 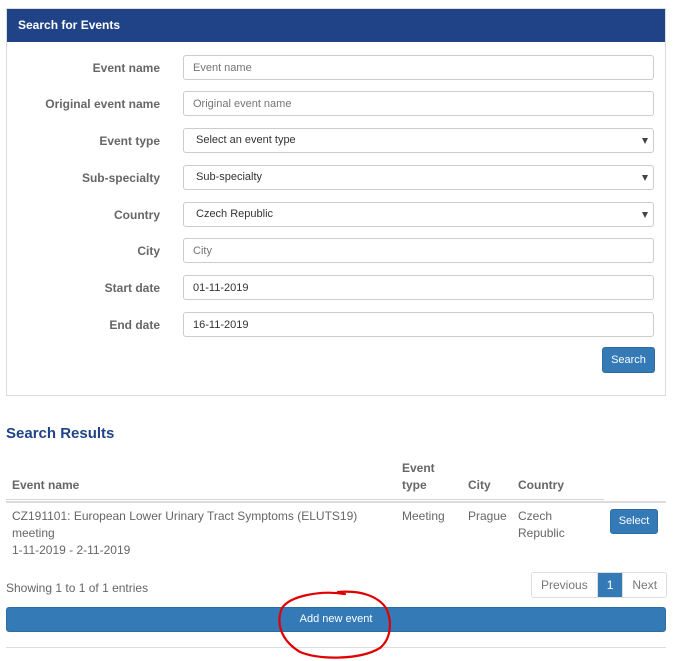 What do you see at coordinates (418, 287) in the screenshot?
I see `start-date-input` at bounding box center [418, 287].